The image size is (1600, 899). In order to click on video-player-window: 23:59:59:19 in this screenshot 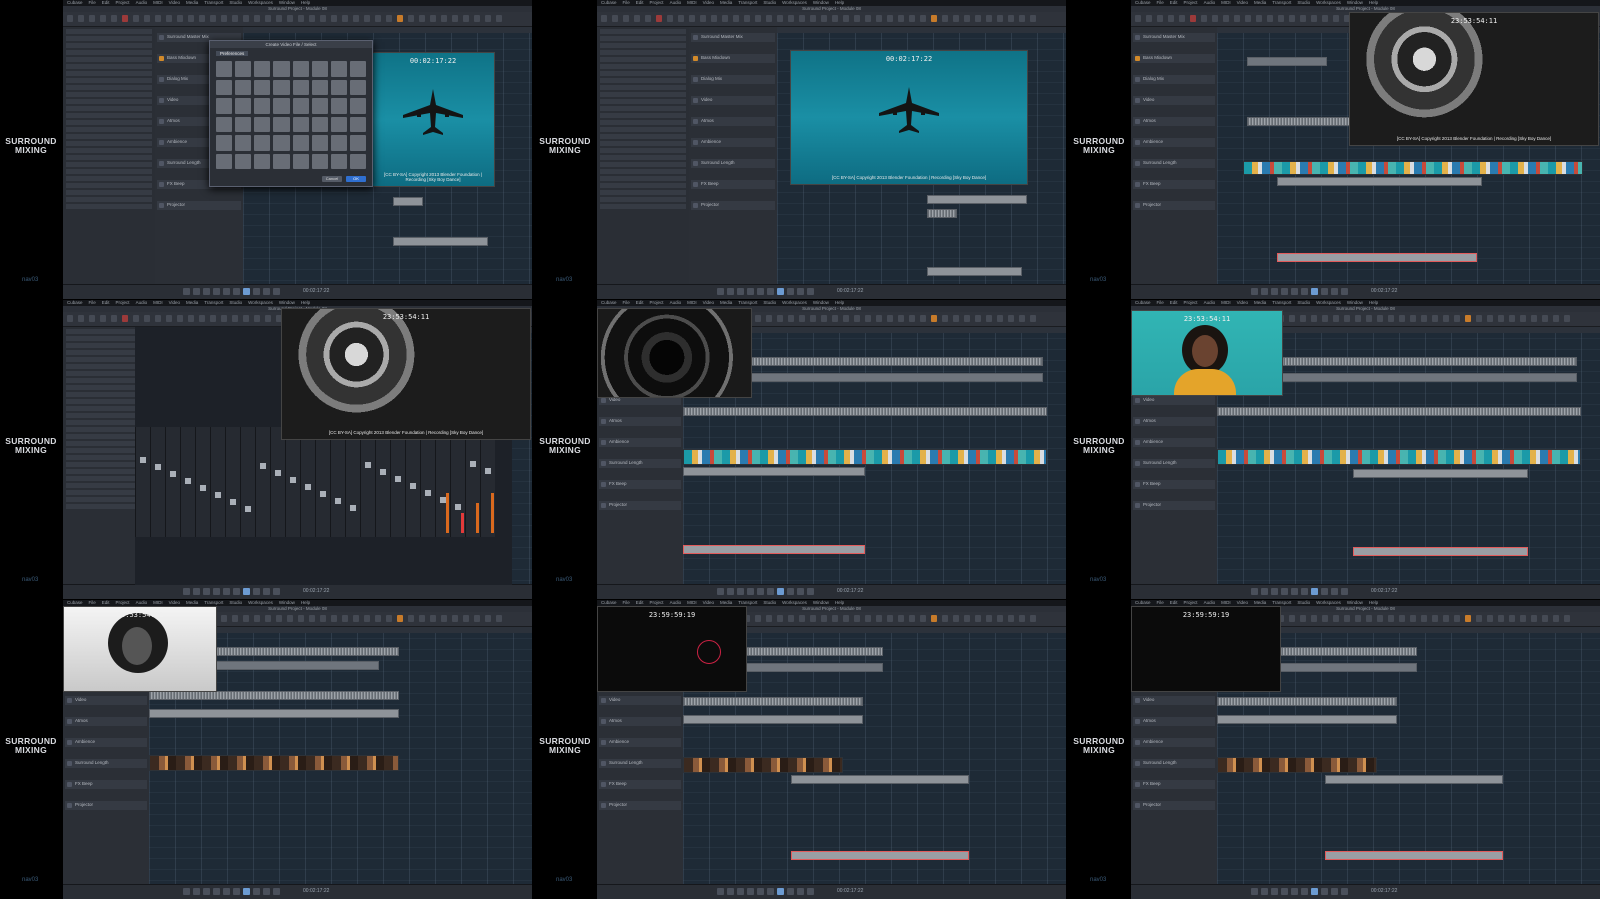, I will do `click(672, 649)`.